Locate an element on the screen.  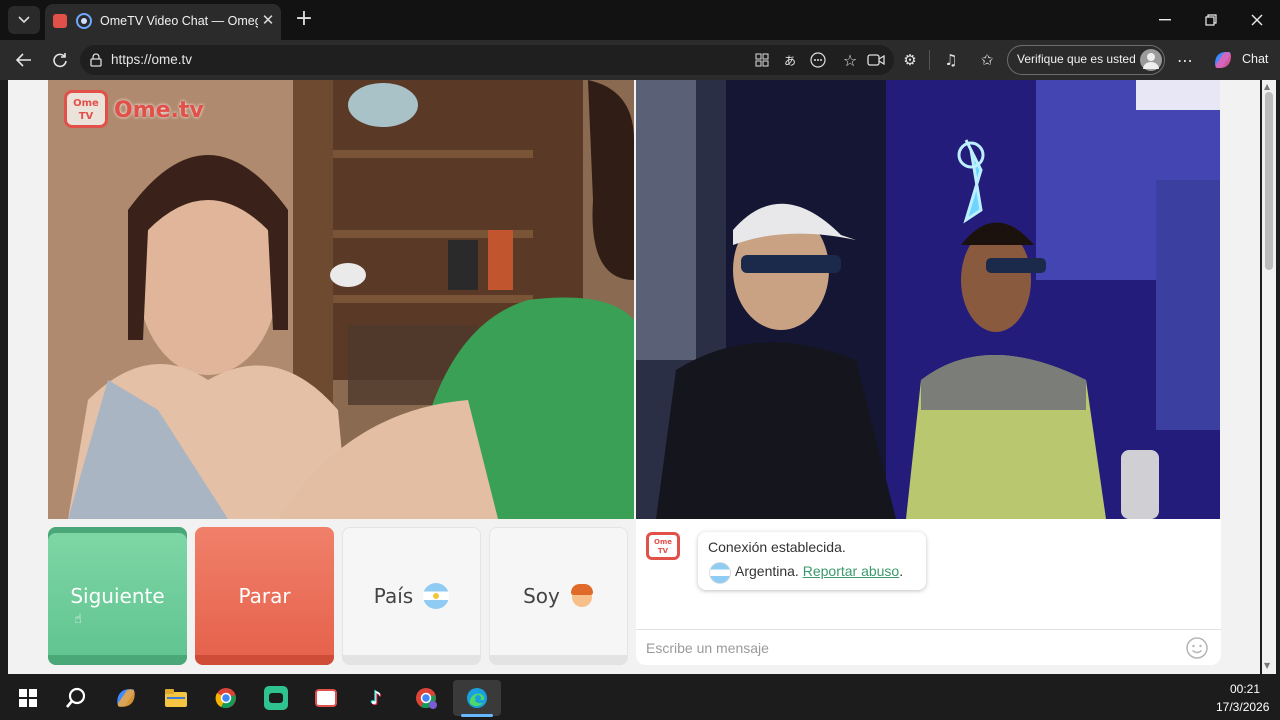
gender-button-label: Soy is located at coordinates (541, 596).